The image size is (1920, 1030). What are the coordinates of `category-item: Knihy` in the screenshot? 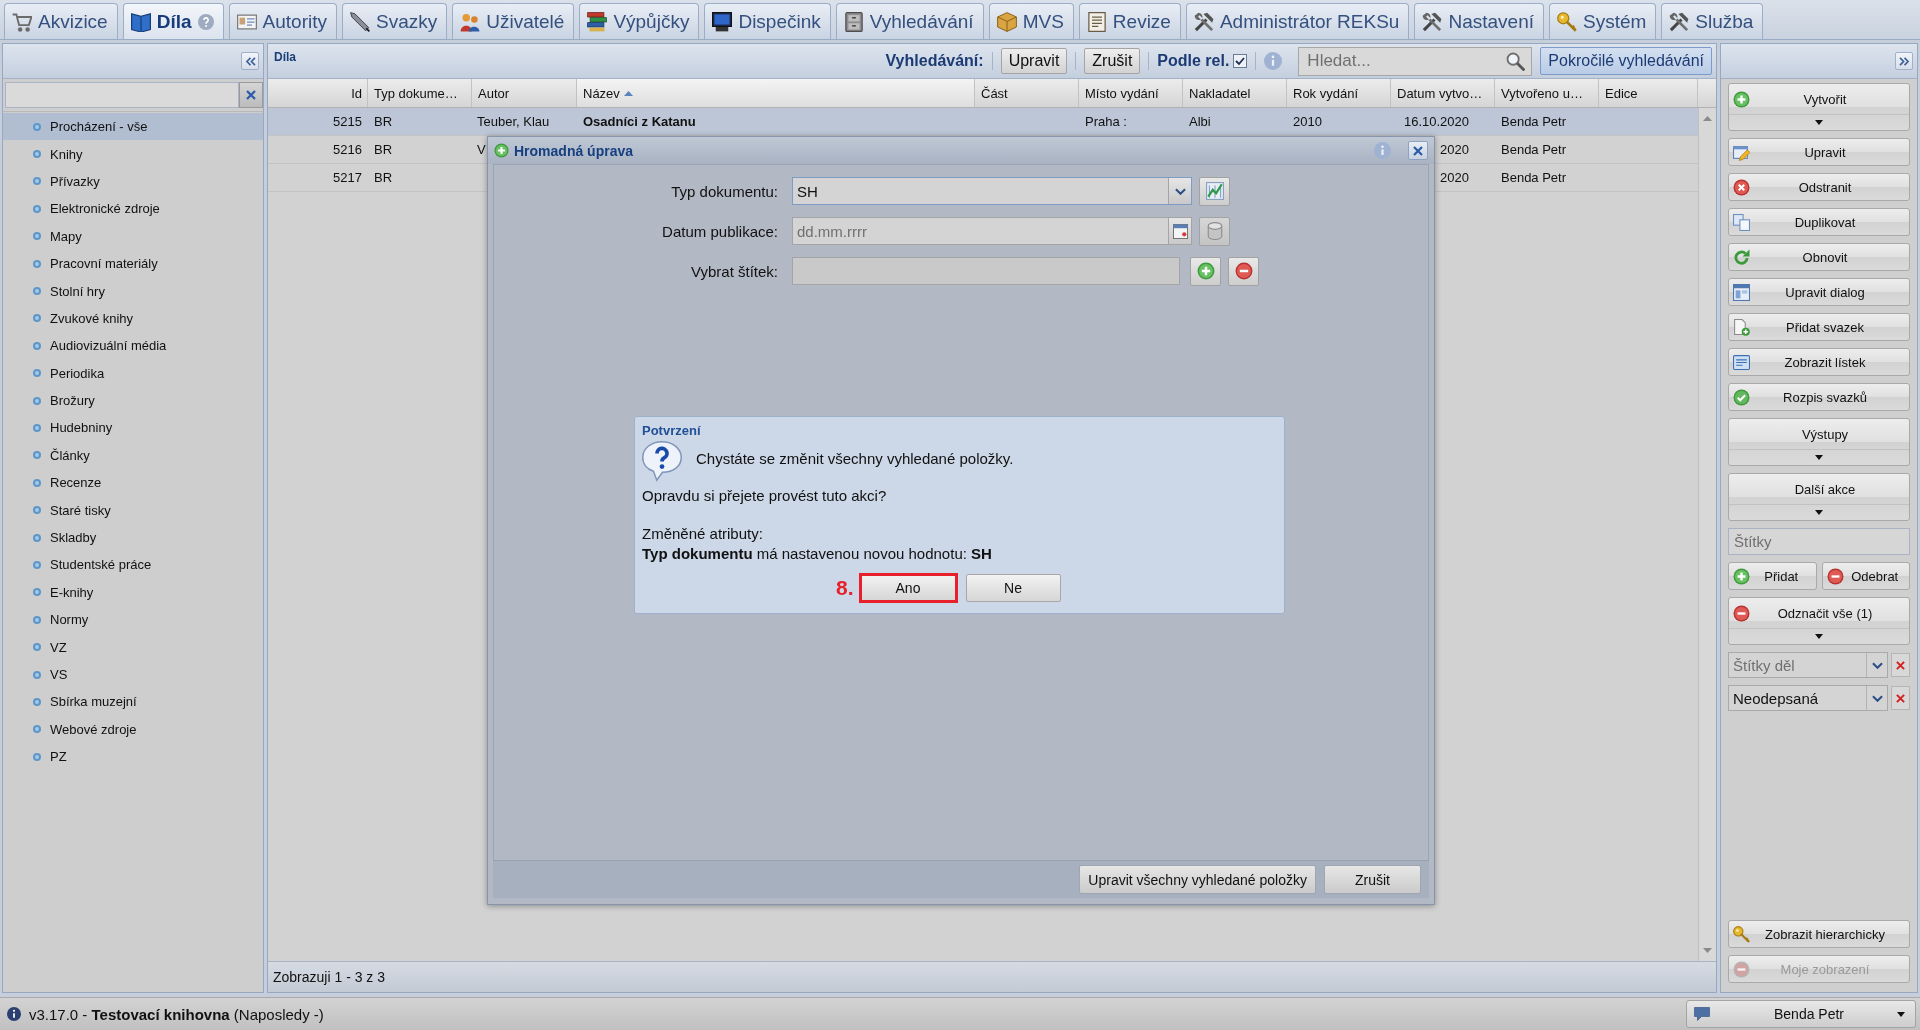 It's located at (133, 154).